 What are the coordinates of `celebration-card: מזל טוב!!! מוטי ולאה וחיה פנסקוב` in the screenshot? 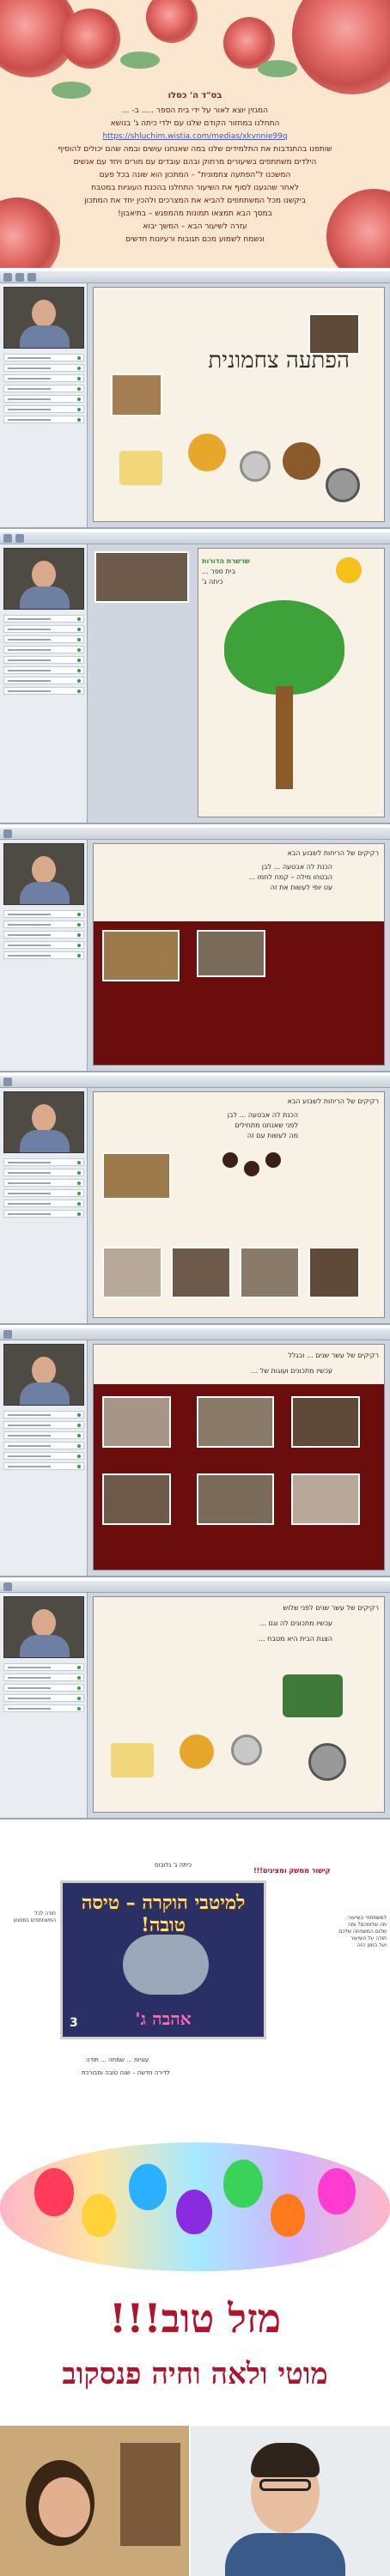 It's located at (195, 2280).